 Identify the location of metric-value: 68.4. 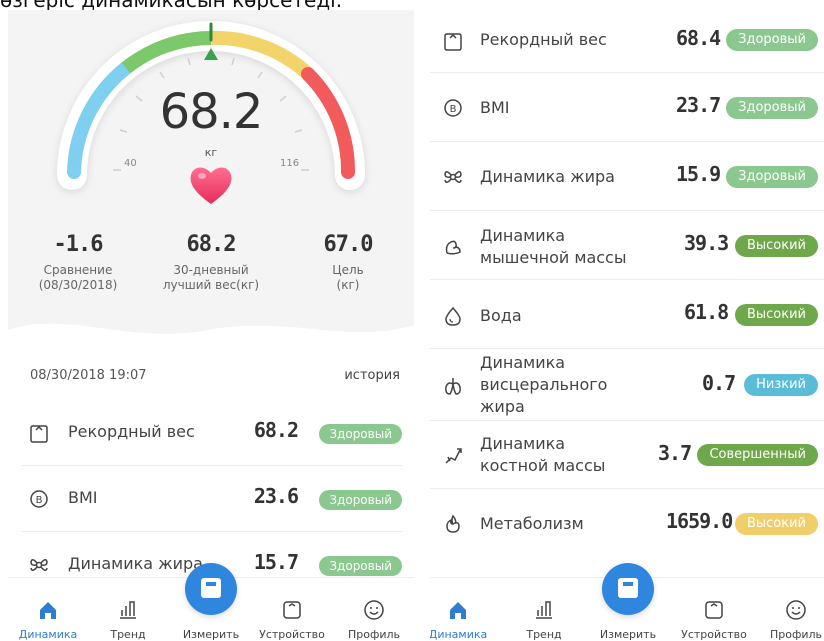
(698, 38).